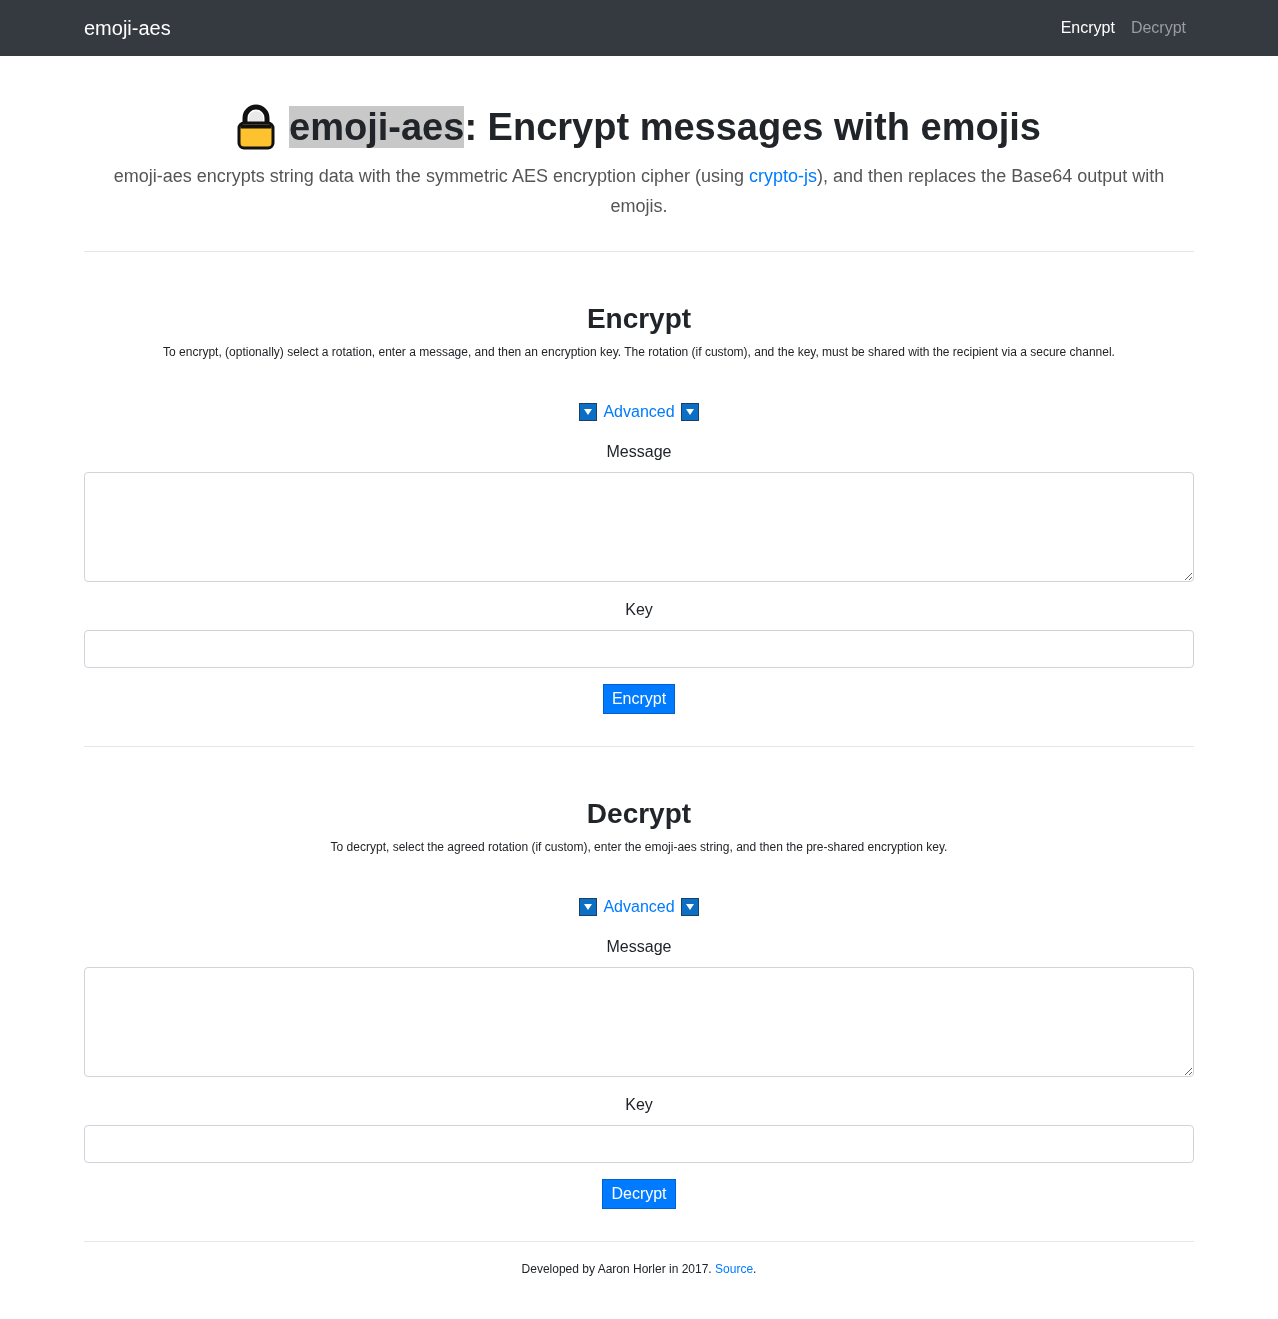 The width and height of the screenshot is (1278, 1319). Describe the element at coordinates (639, 191) in the screenshot. I see `intro-text: emoji-aes encrypts string data with the symmetric AES encryption cipher (using crypto-js), and then replaces the Base64 output with emojis.` at that location.